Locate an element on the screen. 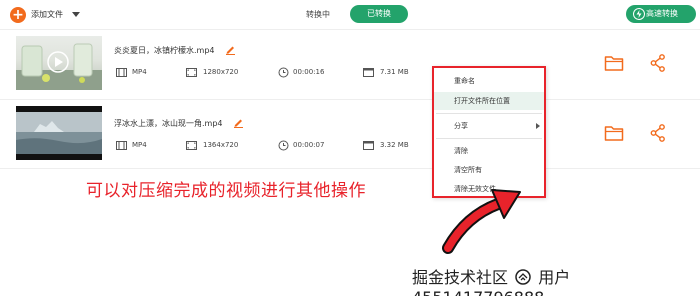 Image resolution: width=700 pixels, height=296 pixels. annotation-text: 可以对压缩完成的视频进行其他操作 is located at coordinates (226, 191).